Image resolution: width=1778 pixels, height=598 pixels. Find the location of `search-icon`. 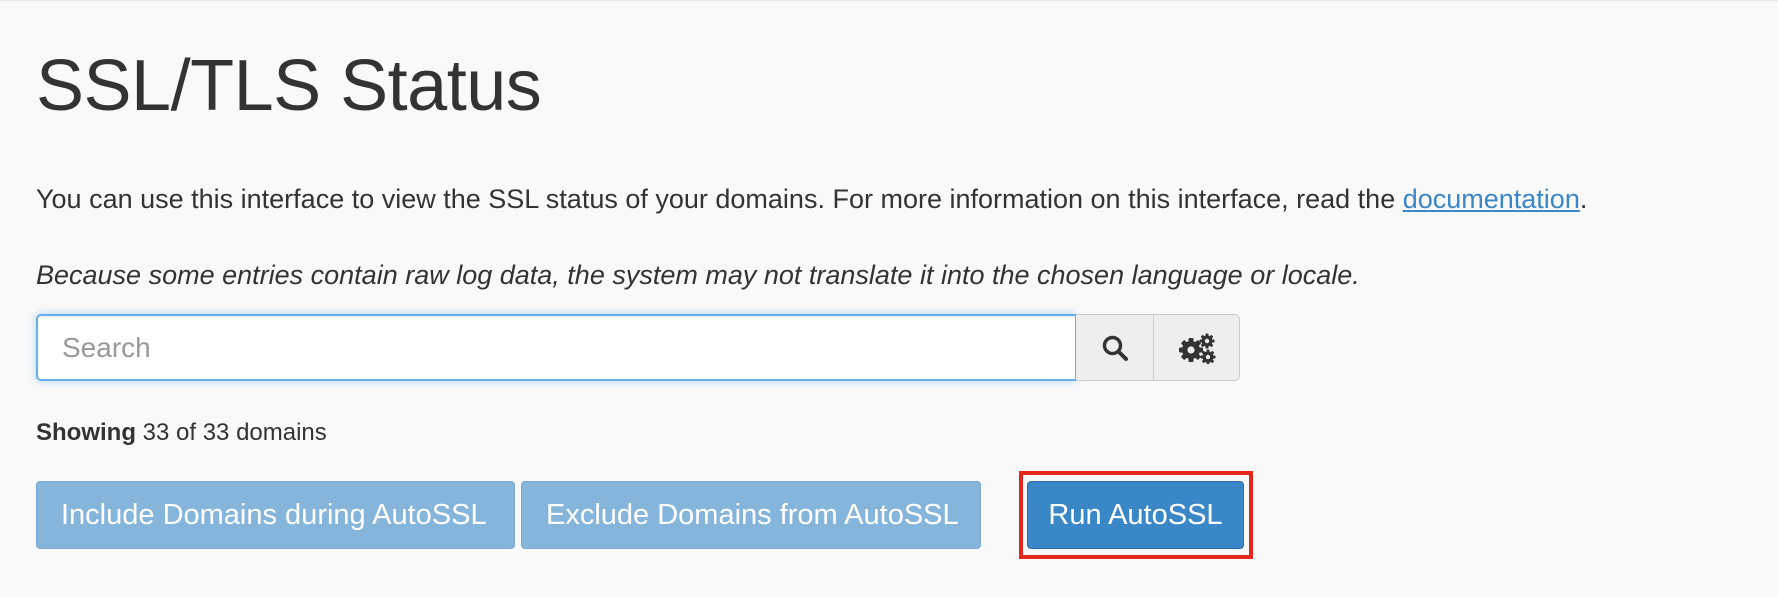

search-icon is located at coordinates (1115, 348).